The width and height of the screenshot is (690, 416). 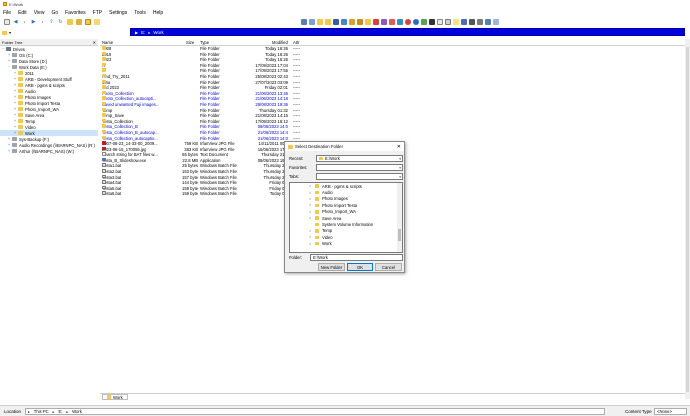 I want to click on copy-path-icon, so click(x=447, y=21).